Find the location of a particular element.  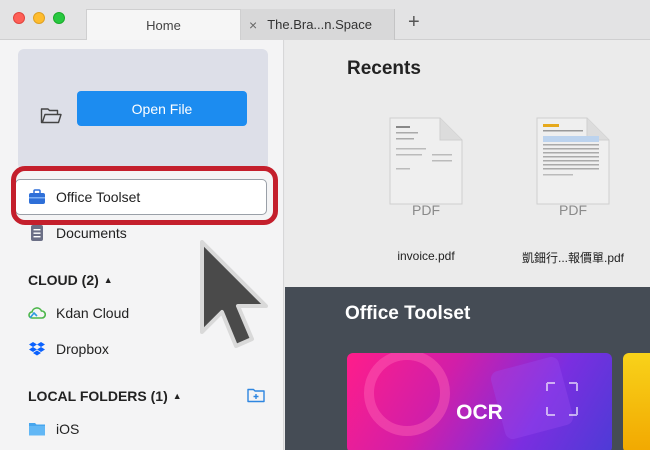

sidebar-item-kdan-cloud: Kdan Cloud is located at coordinates (78, 313).